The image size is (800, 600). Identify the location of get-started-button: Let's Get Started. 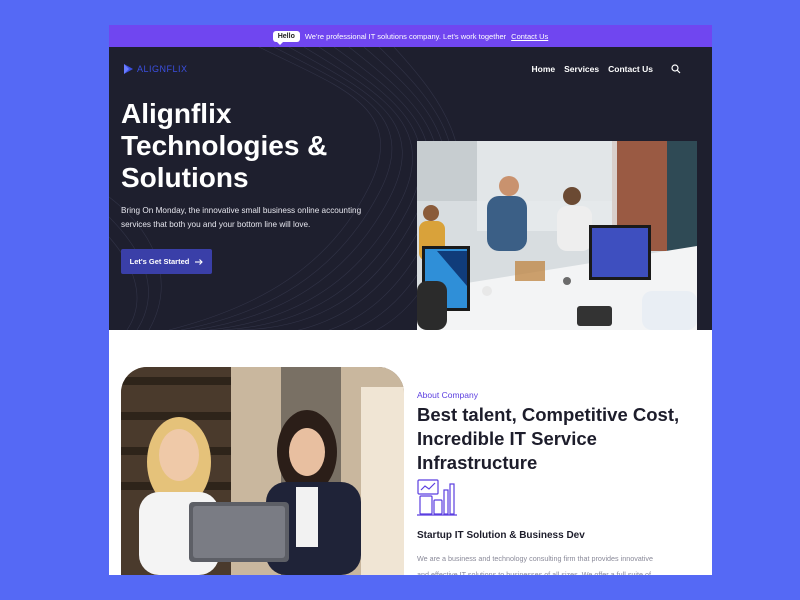
(166, 261).